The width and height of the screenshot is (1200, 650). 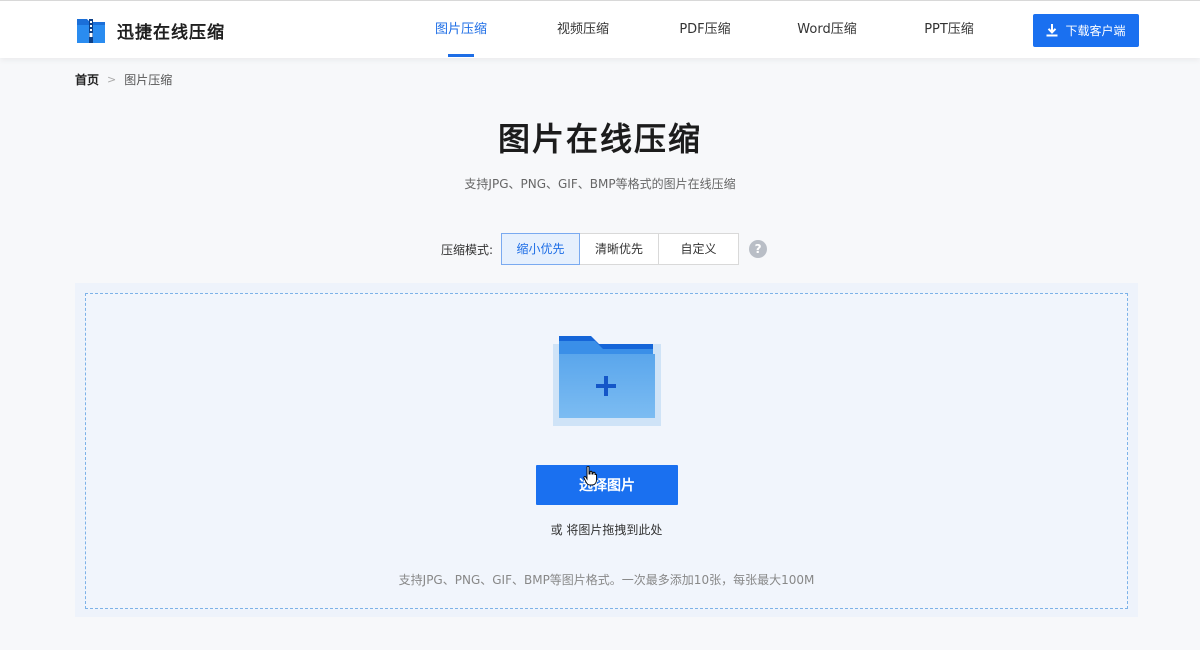 I want to click on breadcrumb: 首页 > 图片压缩, so click(x=123, y=79).